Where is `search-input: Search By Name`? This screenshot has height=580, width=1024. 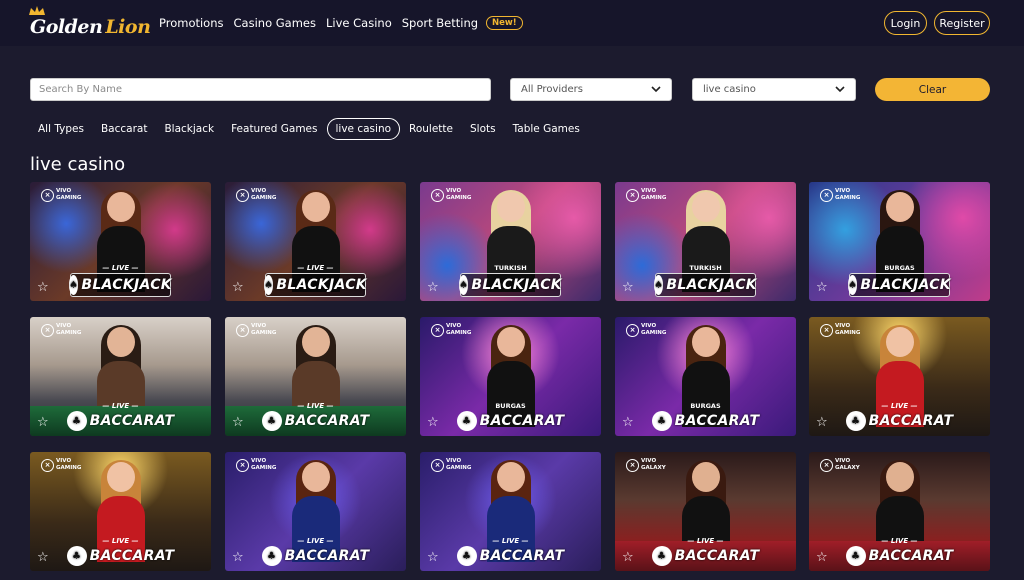
search-input: Search By Name is located at coordinates (260, 89).